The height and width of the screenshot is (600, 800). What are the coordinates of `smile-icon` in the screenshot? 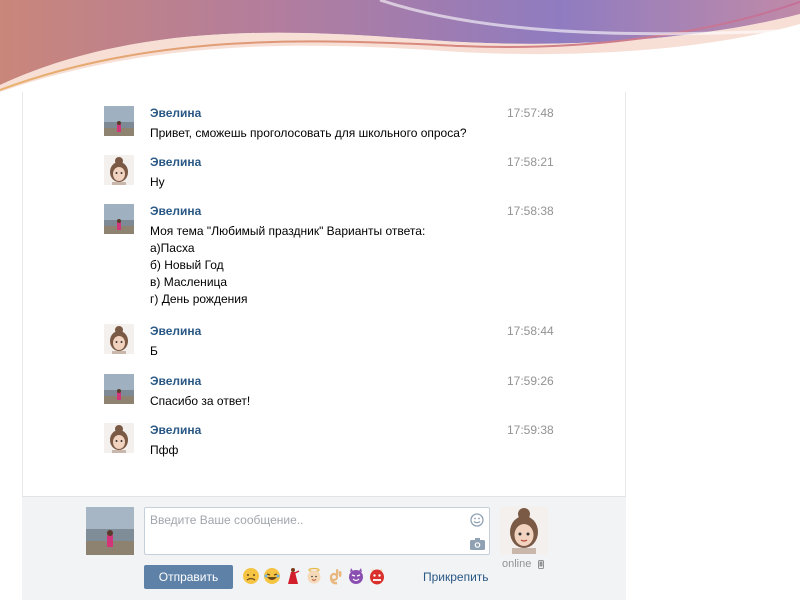 It's located at (477, 520).